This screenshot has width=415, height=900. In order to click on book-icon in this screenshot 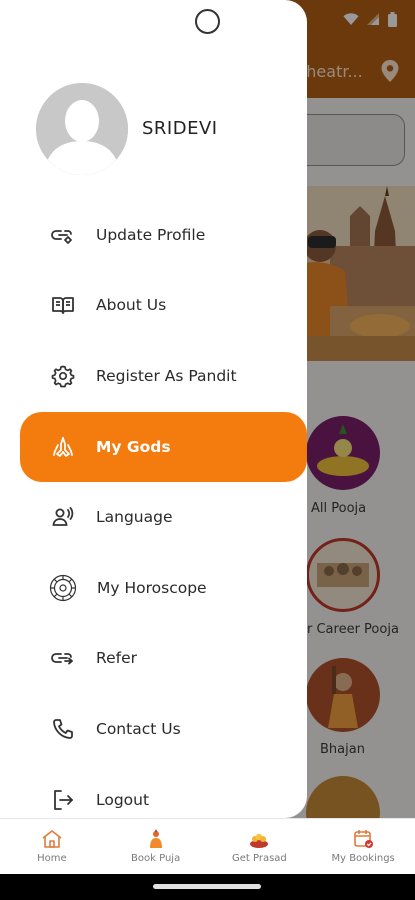, I will do `click(63, 305)`.